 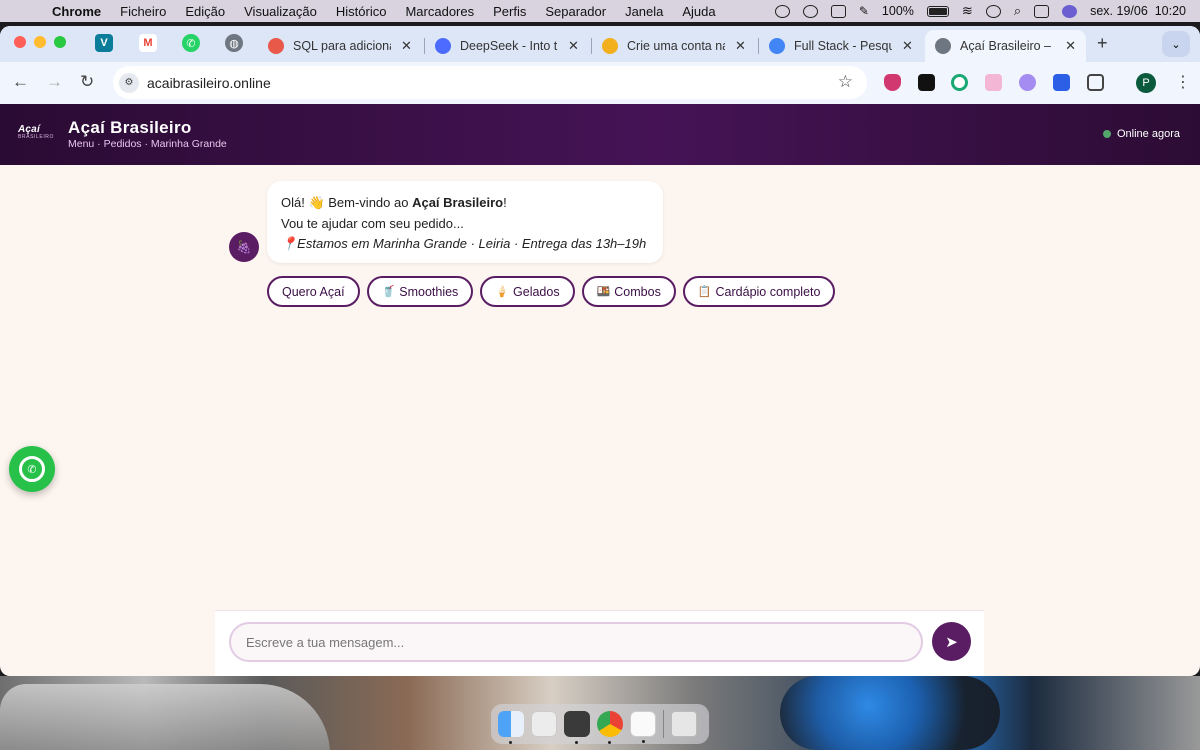 I want to click on forward-button: →, so click(x=54, y=82).